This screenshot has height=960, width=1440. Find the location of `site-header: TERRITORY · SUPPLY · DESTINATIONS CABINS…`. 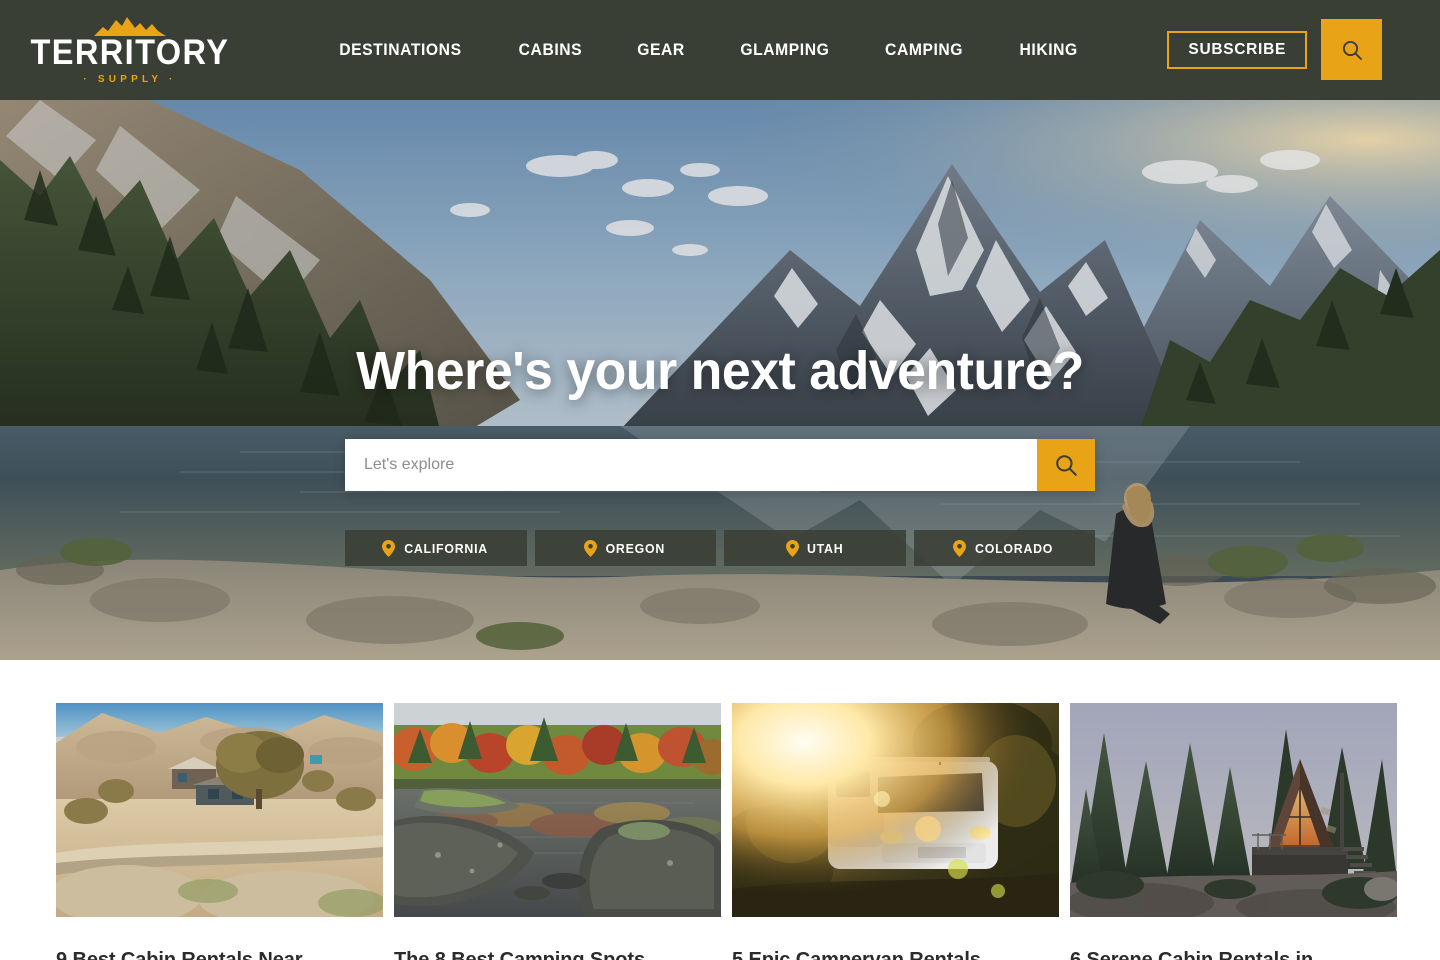

site-header: TERRITORY · SUPPLY · DESTINATIONS CABINS… is located at coordinates (720, 50).